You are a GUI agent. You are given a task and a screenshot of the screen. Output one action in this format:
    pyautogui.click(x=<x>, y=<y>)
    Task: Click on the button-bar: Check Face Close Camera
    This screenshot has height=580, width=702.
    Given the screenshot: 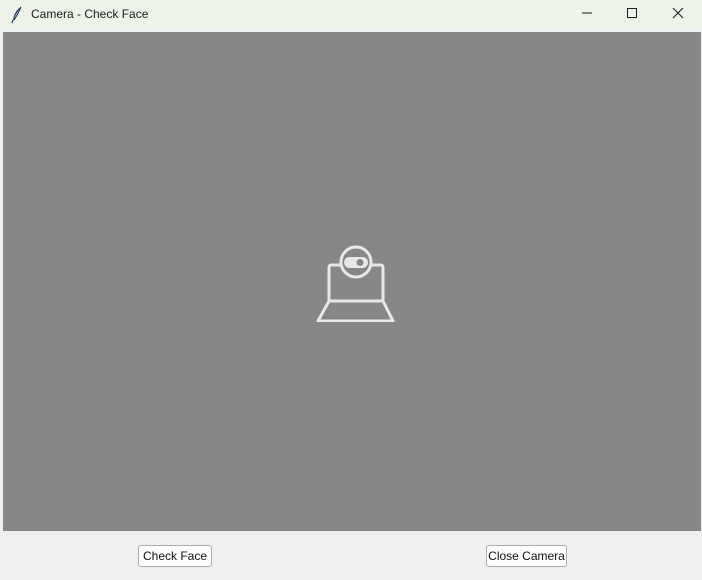 What is the action you would take?
    pyautogui.click(x=351, y=555)
    